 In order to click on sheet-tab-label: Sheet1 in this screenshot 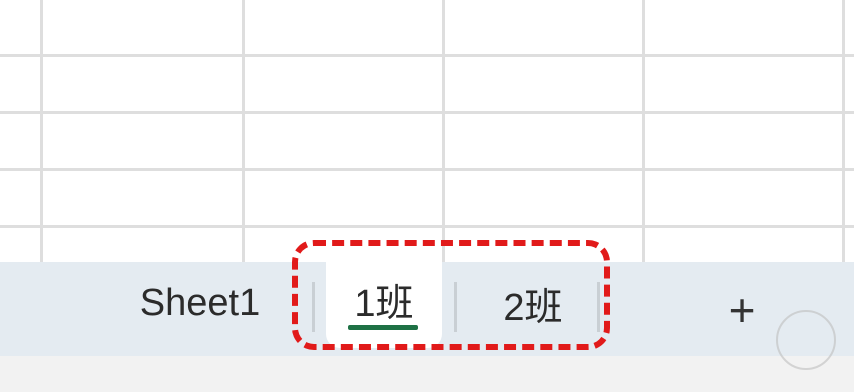, I will do `click(200, 302)`.